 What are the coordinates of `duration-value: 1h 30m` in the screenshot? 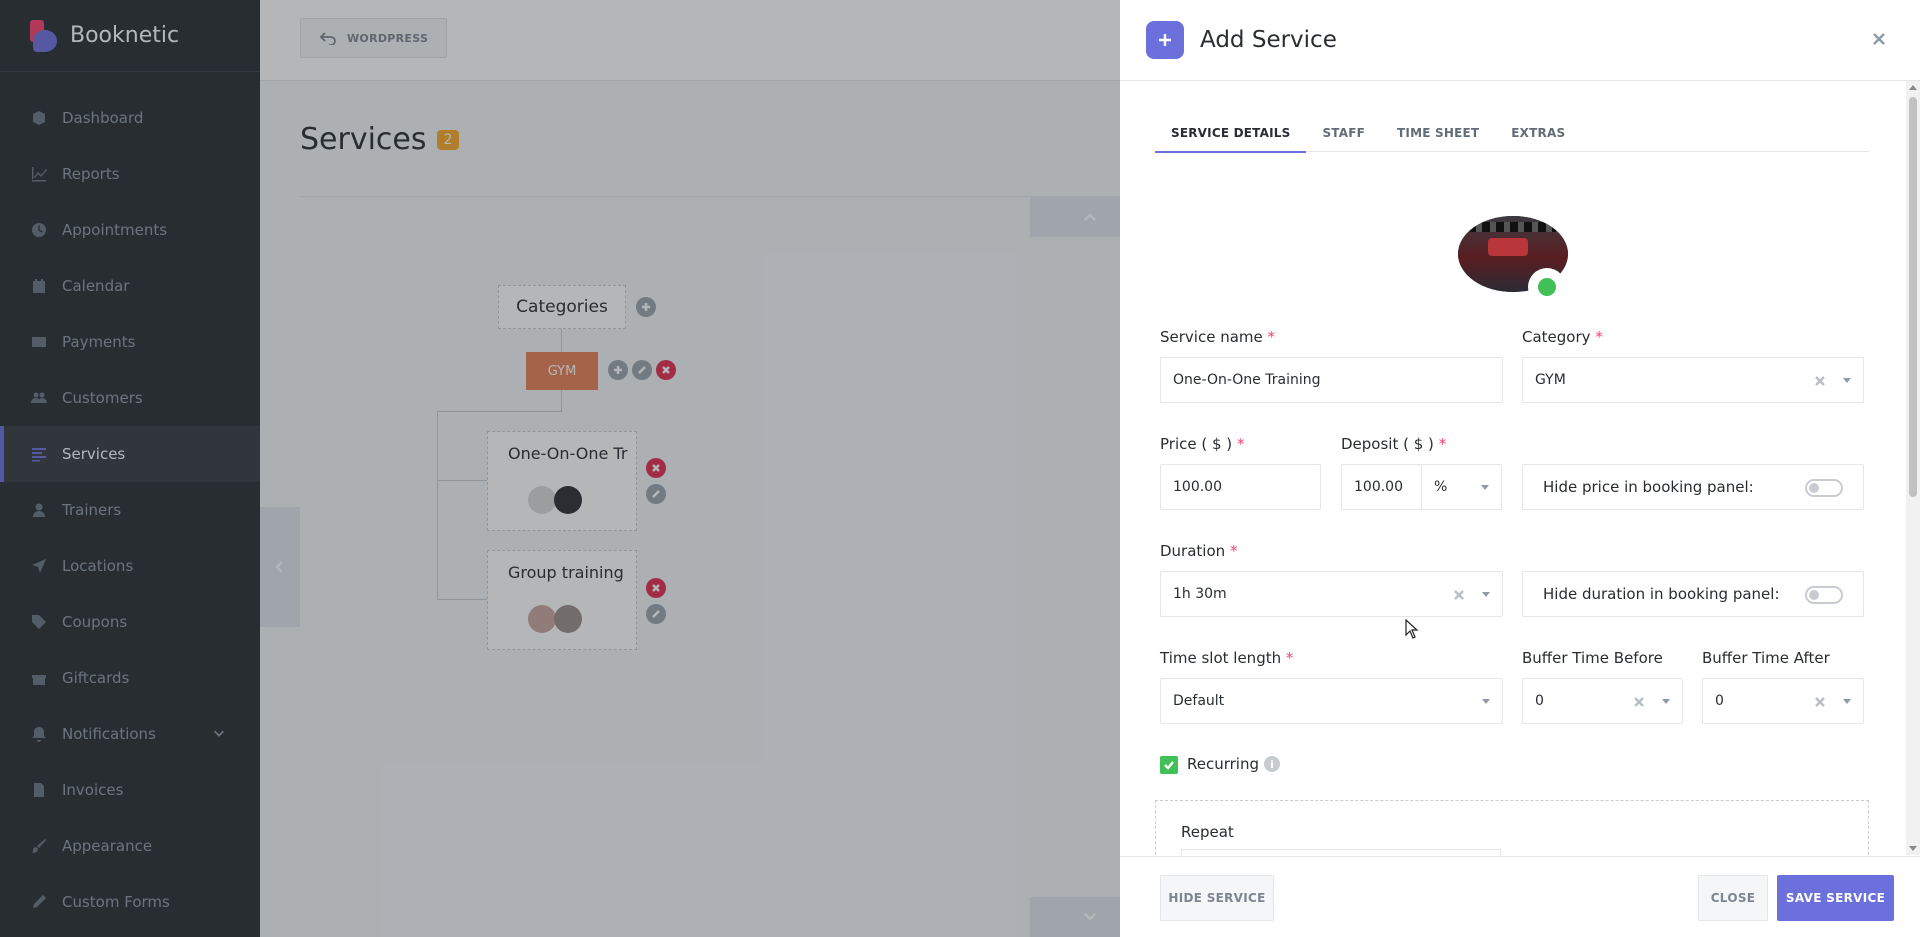 It's located at (1200, 594).